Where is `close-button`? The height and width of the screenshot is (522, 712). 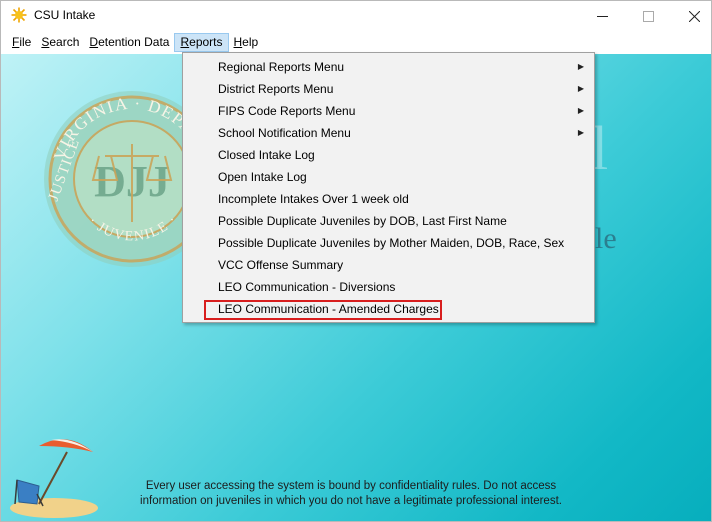 close-button is located at coordinates (691, 16).